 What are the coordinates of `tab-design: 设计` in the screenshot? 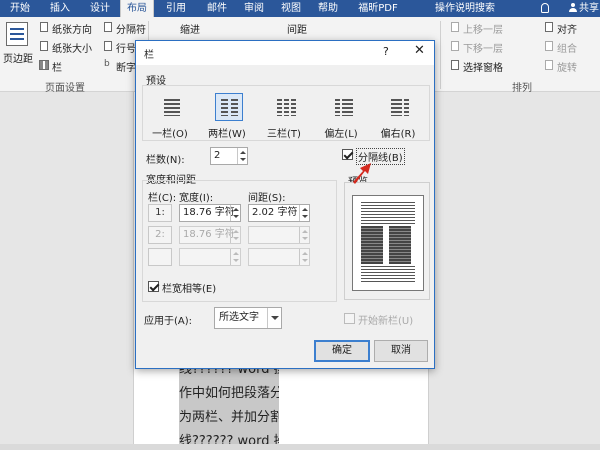 It's located at (100, 8).